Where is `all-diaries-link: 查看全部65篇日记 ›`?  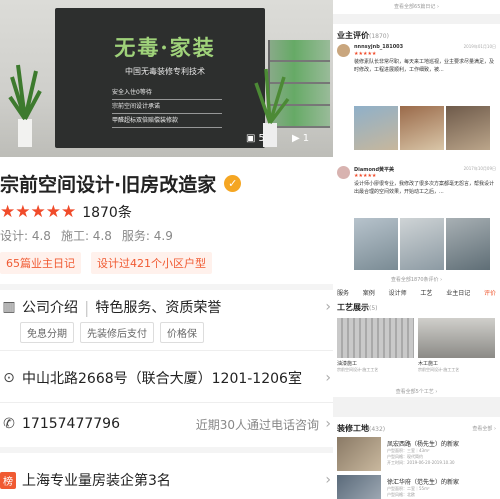
all-diaries-link: 查看全部65篇日记 › is located at coordinates (416, 5).